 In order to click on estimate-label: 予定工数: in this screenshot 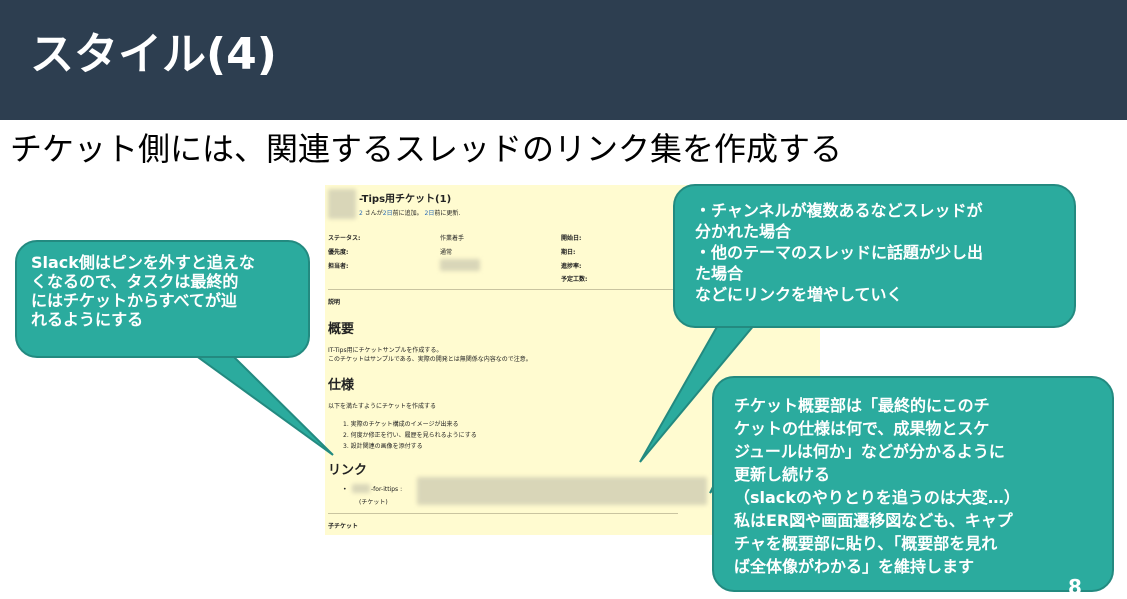, I will do `click(574, 279)`.